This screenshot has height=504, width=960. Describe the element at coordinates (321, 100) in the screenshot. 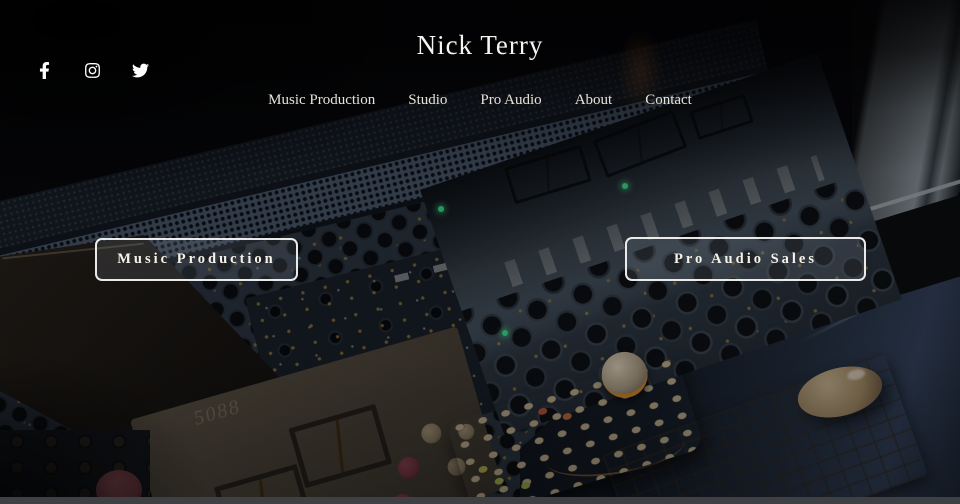

I see `nav-item-music-production: Music Production` at that location.